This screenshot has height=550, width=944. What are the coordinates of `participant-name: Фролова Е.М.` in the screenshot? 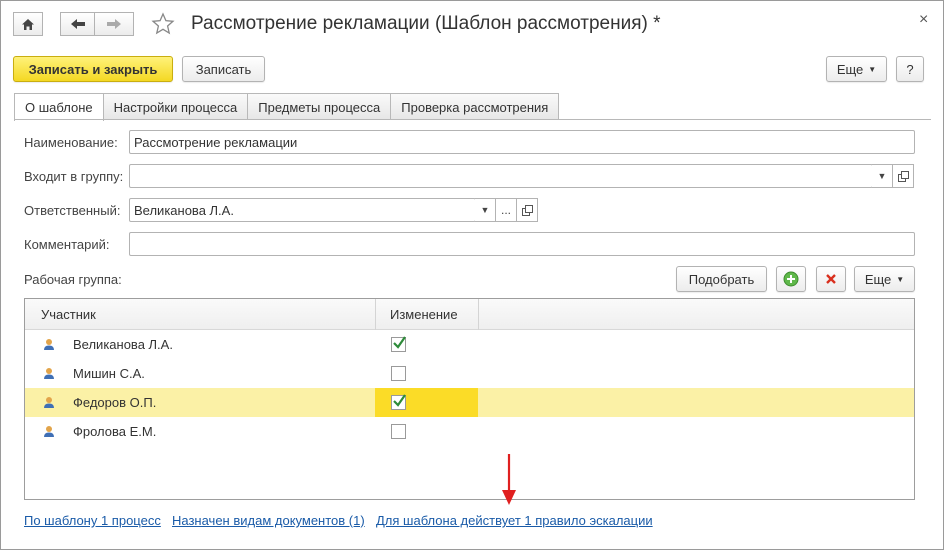 It's located at (115, 431).